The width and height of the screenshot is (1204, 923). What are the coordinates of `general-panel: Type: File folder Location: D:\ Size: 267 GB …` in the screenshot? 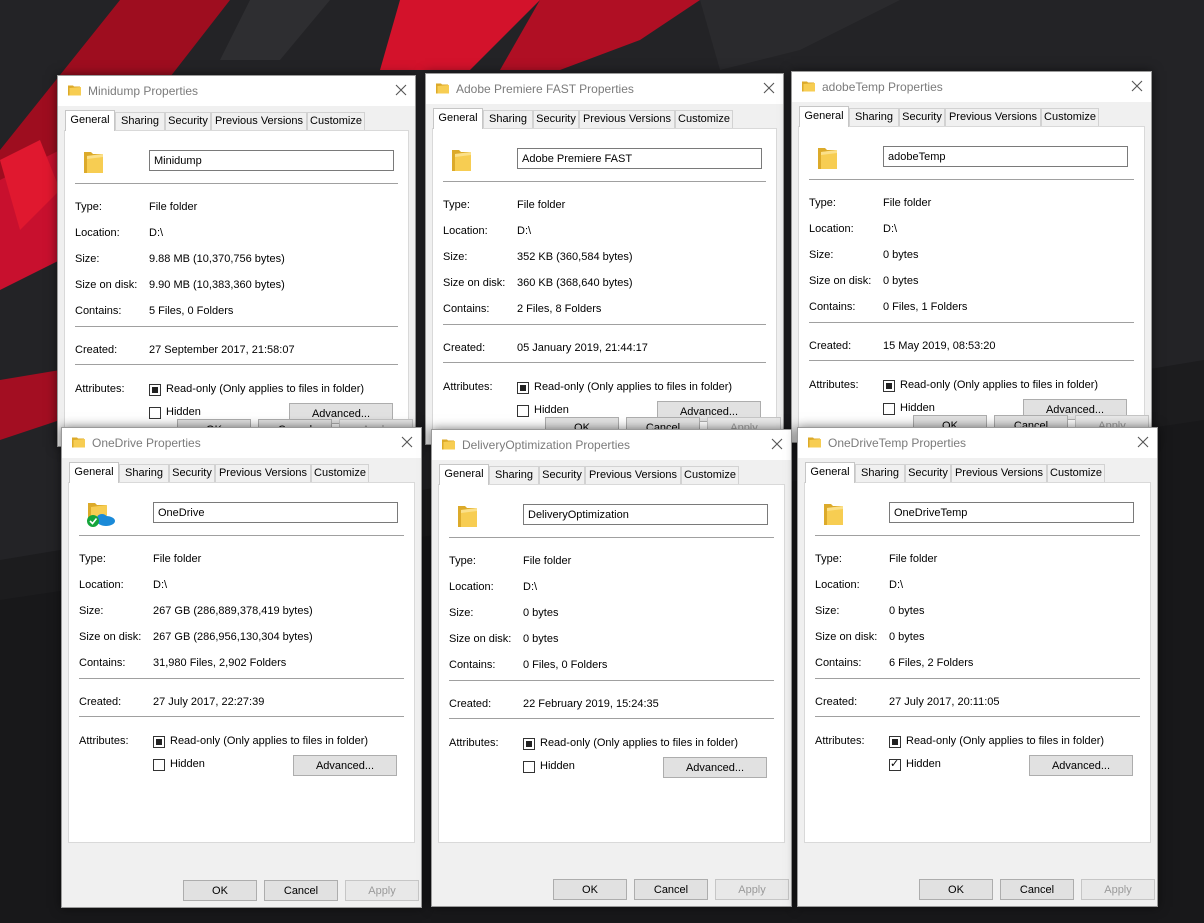 It's located at (241, 662).